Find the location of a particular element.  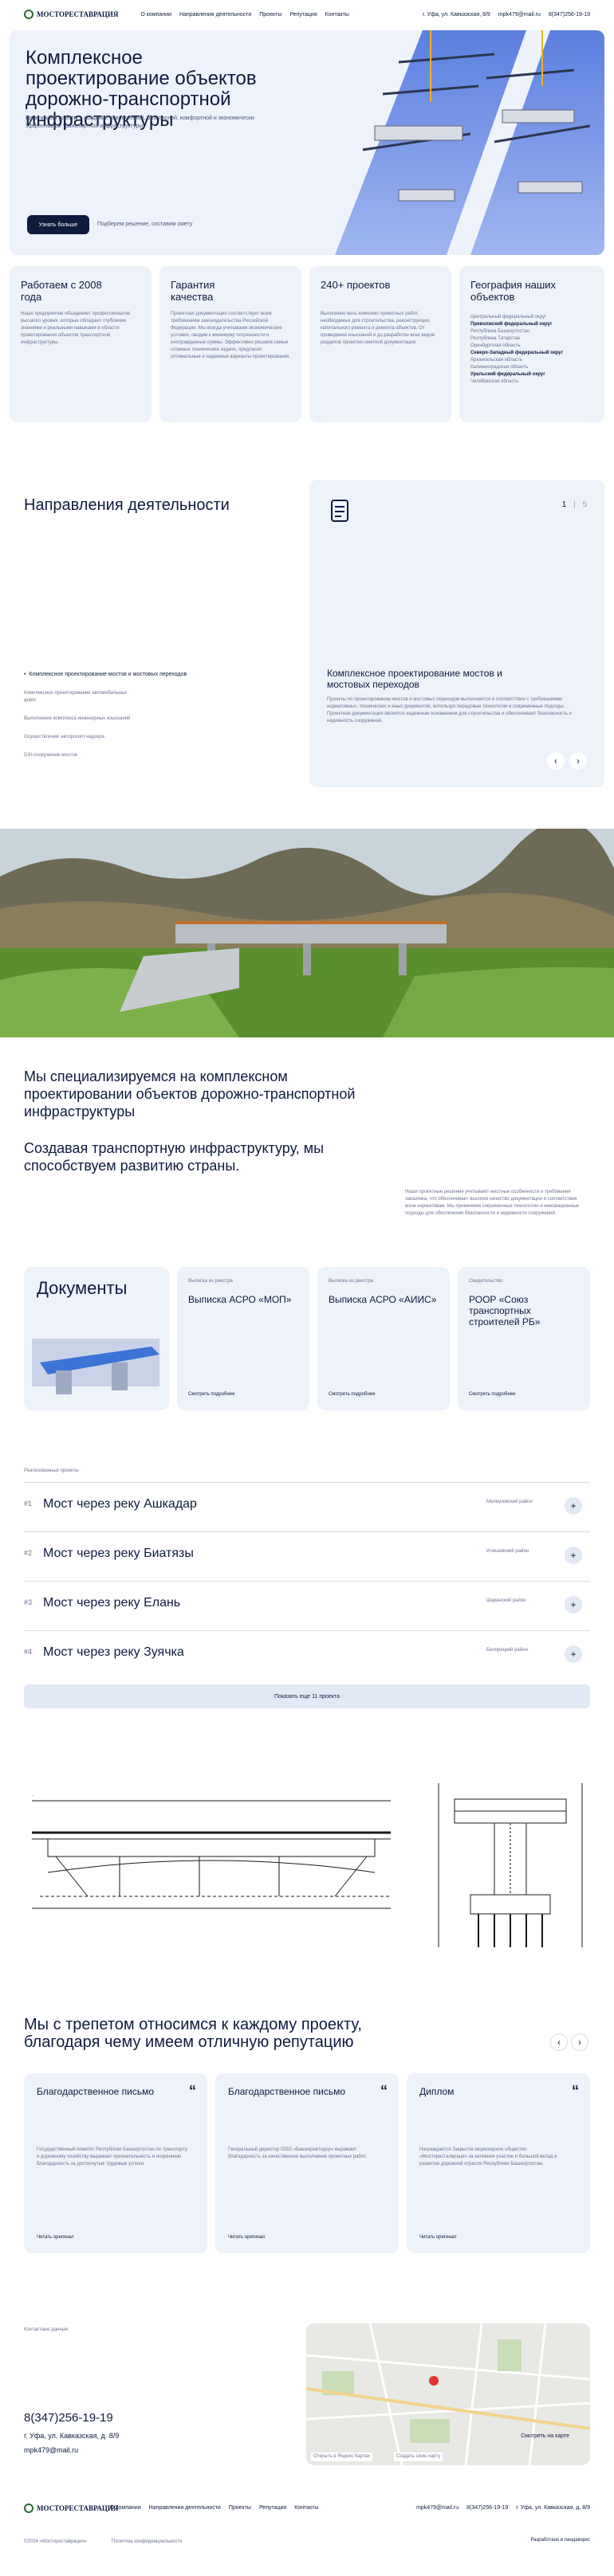

projects-label: Реализованные проекты is located at coordinates (51, 1470).